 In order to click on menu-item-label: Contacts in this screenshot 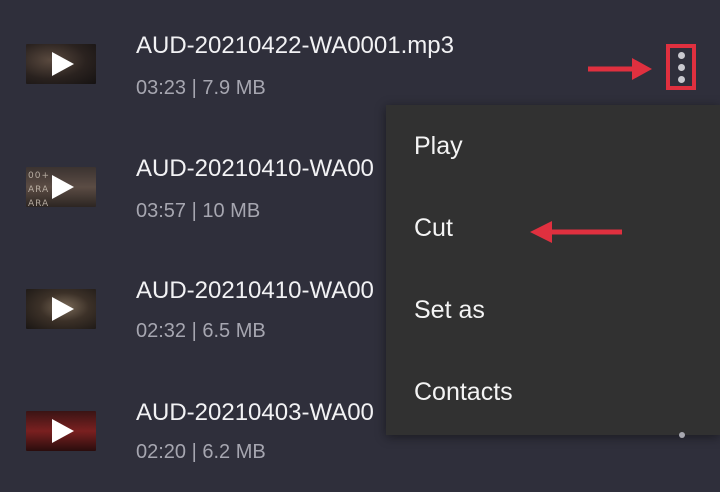, I will do `click(463, 392)`.